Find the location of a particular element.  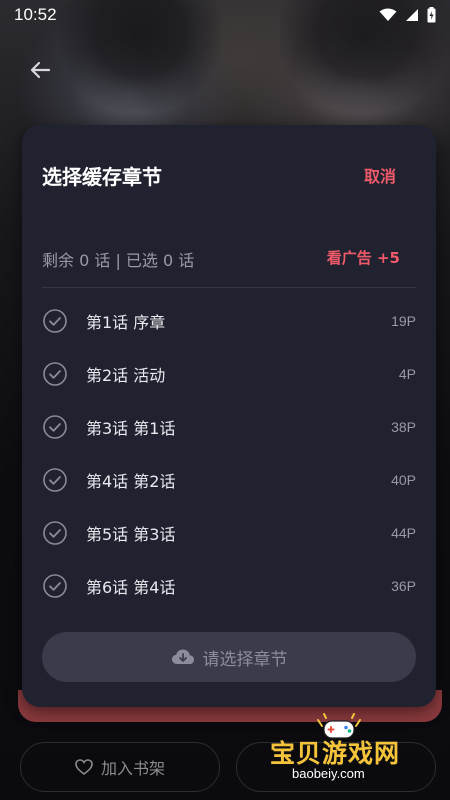

chapter-pages: 36P is located at coordinates (403, 585).